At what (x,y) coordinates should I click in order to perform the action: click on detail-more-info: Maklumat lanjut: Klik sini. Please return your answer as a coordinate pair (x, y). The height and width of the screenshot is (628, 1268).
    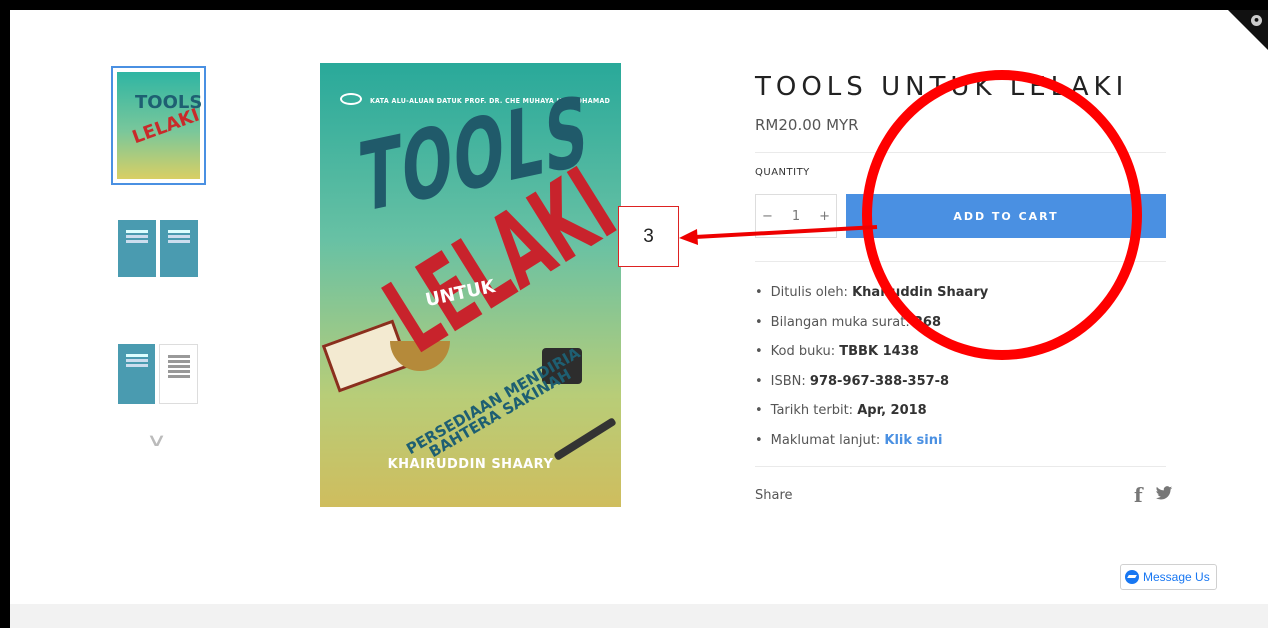
    Looking at the image, I should click on (871, 441).